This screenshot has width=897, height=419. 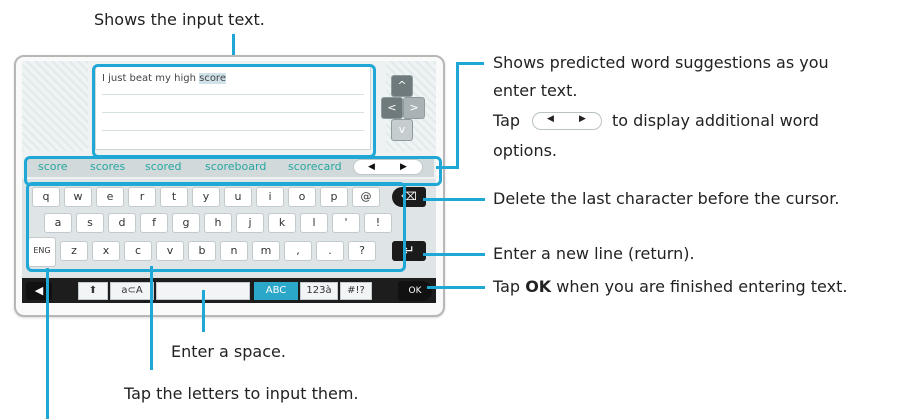 What do you see at coordinates (216, 227) in the screenshot?
I see `highlight-letter-keys` at bounding box center [216, 227].